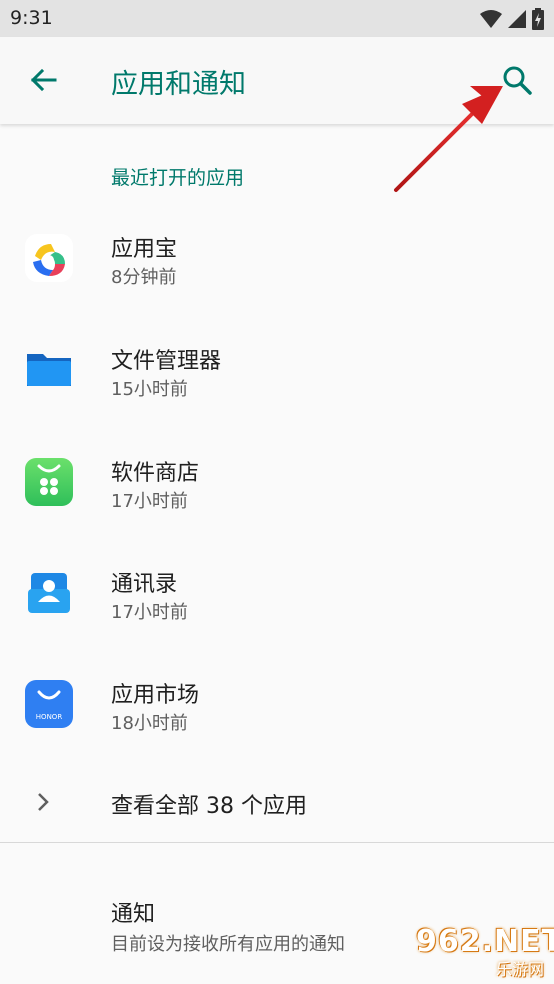  I want to click on watermark-logo: 962.NET 乐游网, so click(485, 952).